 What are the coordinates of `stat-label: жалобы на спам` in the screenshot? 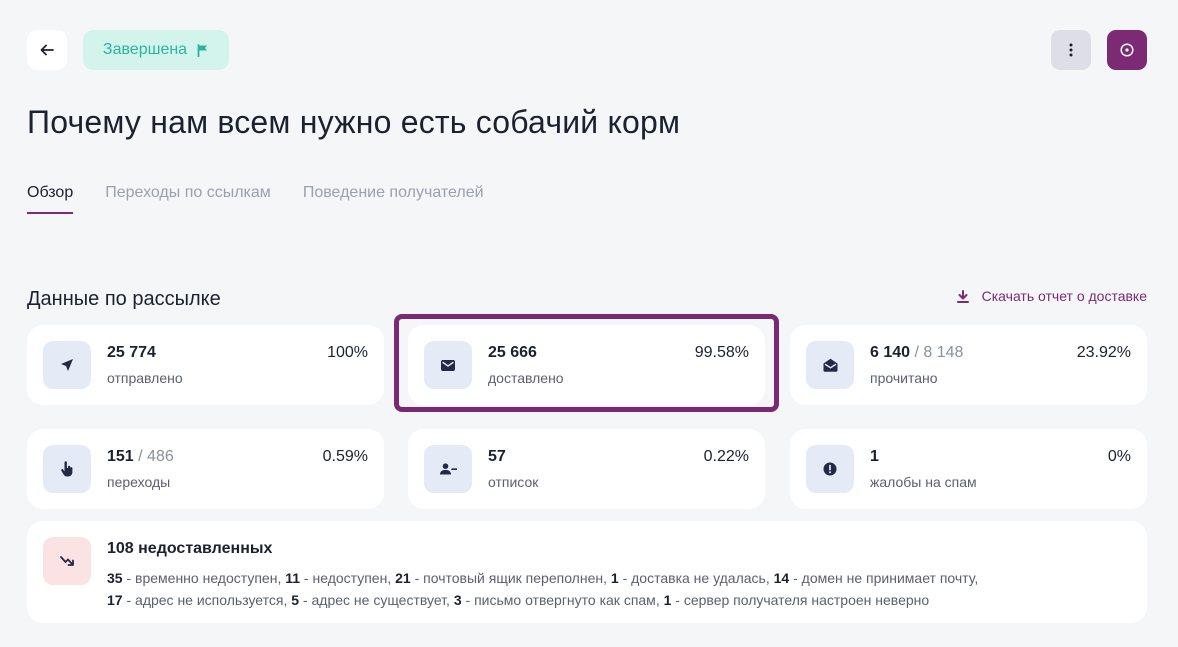 It's located at (923, 482).